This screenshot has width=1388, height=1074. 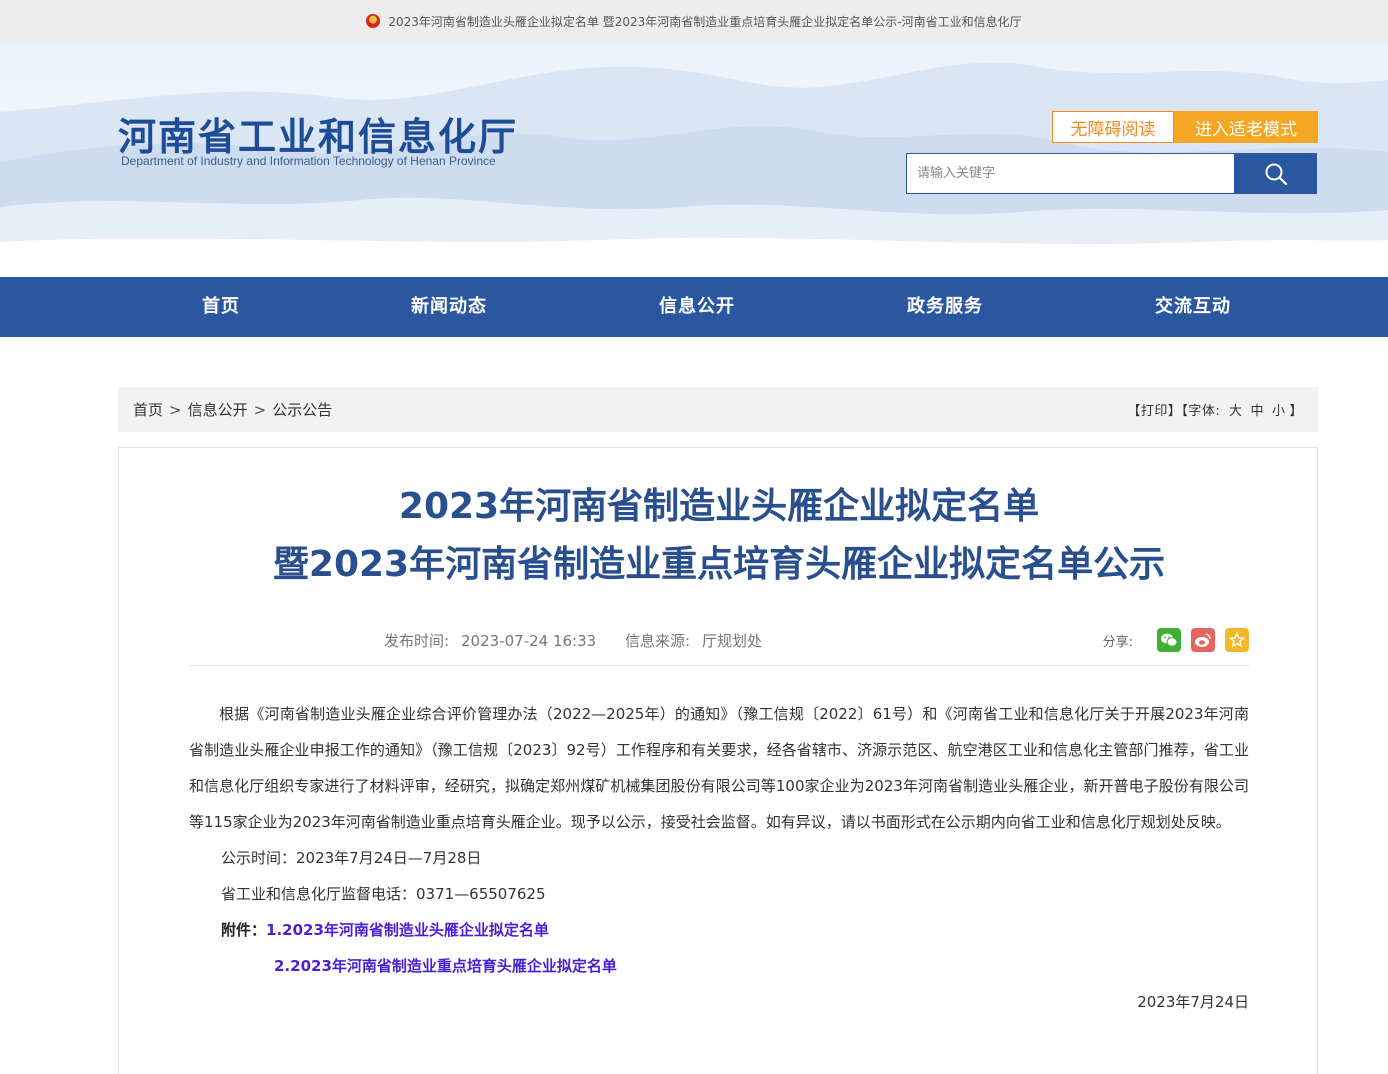 I want to click on article-title-line-1: 2023年河南省制造业头雁企业拟定名单, so click(x=719, y=506).